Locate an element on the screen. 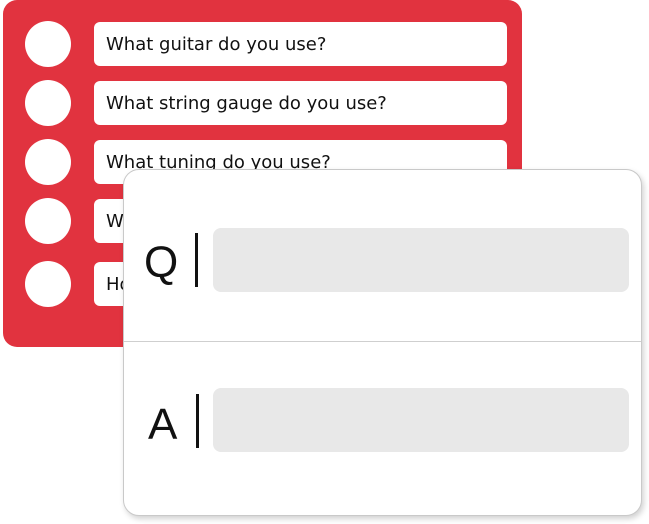  question-label: What string gauge do you use? is located at coordinates (300, 103).